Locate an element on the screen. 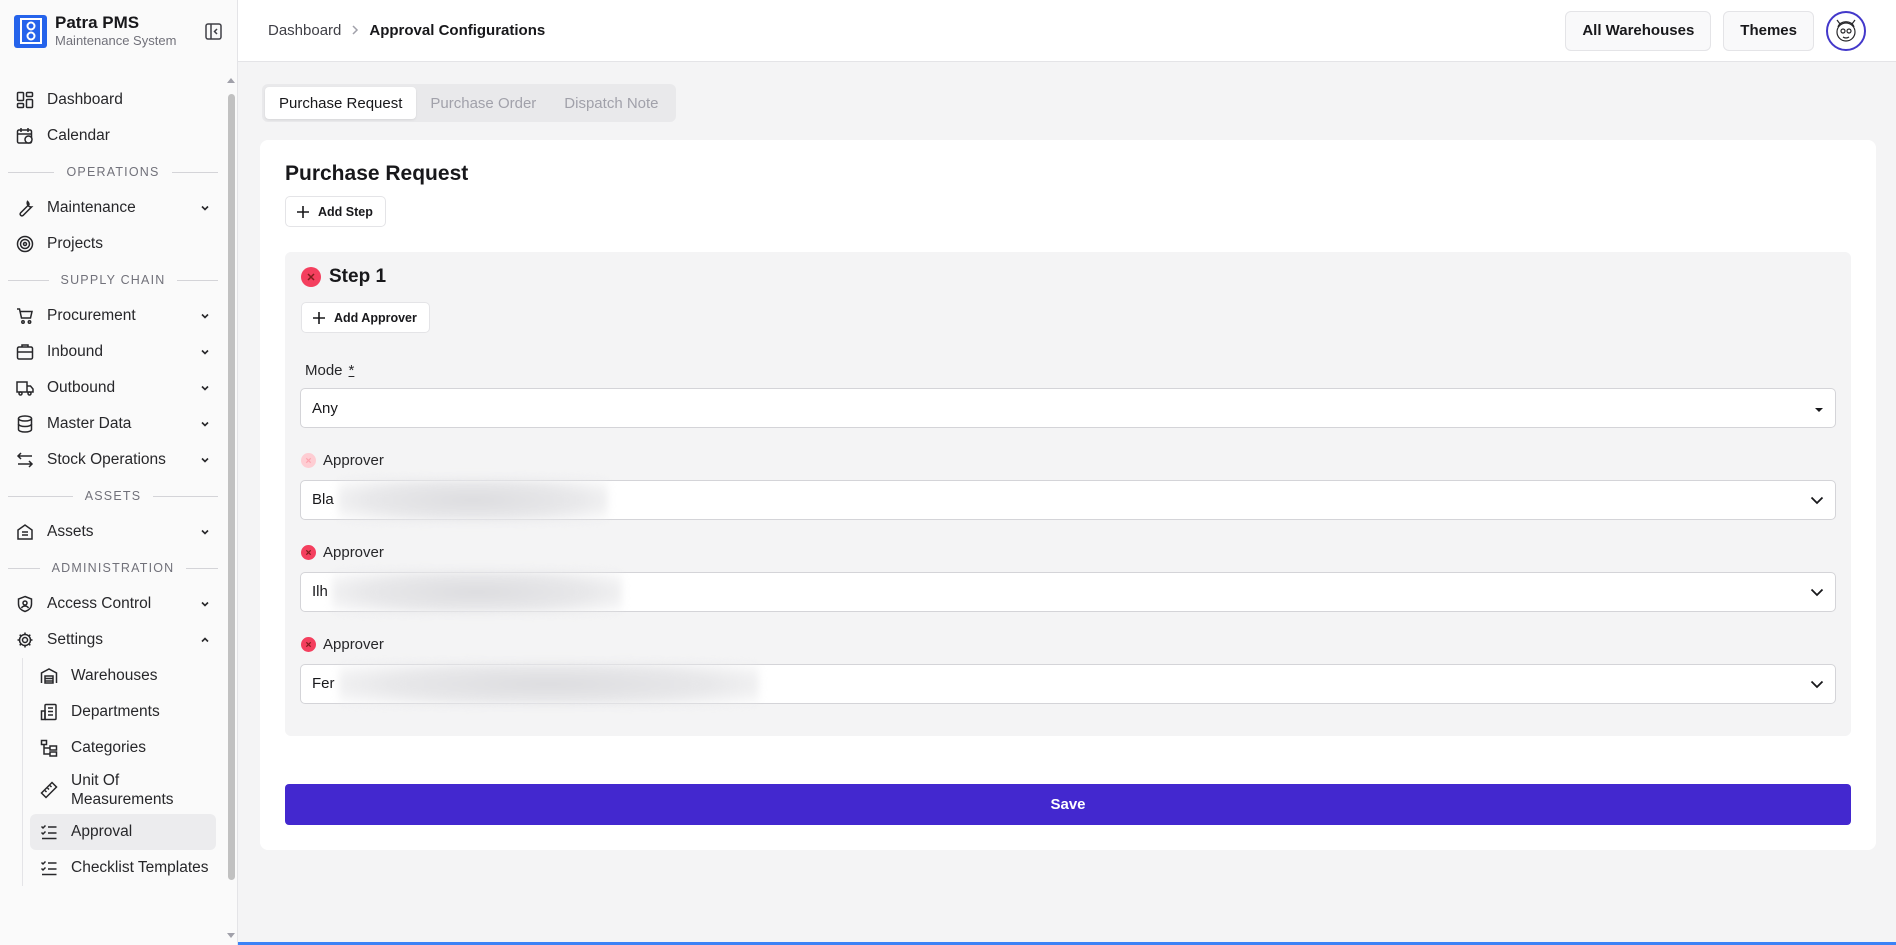 The width and height of the screenshot is (1896, 945). scroll-up-arrow-icon is located at coordinates (231, 80).